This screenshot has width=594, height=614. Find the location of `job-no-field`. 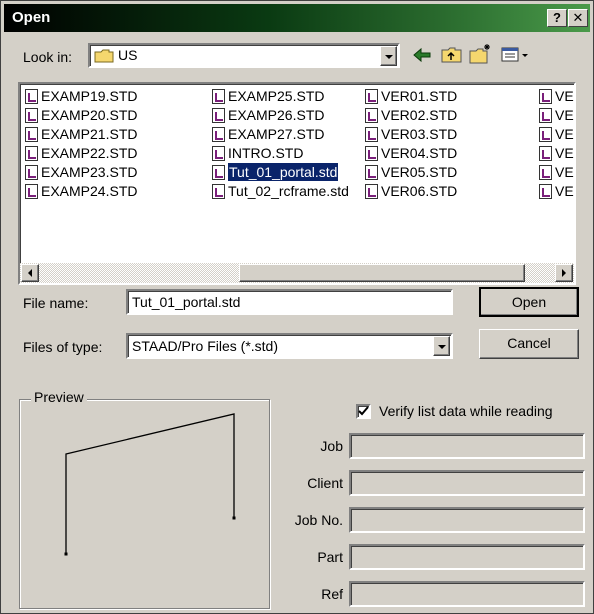

job-no-field is located at coordinates (467, 520).